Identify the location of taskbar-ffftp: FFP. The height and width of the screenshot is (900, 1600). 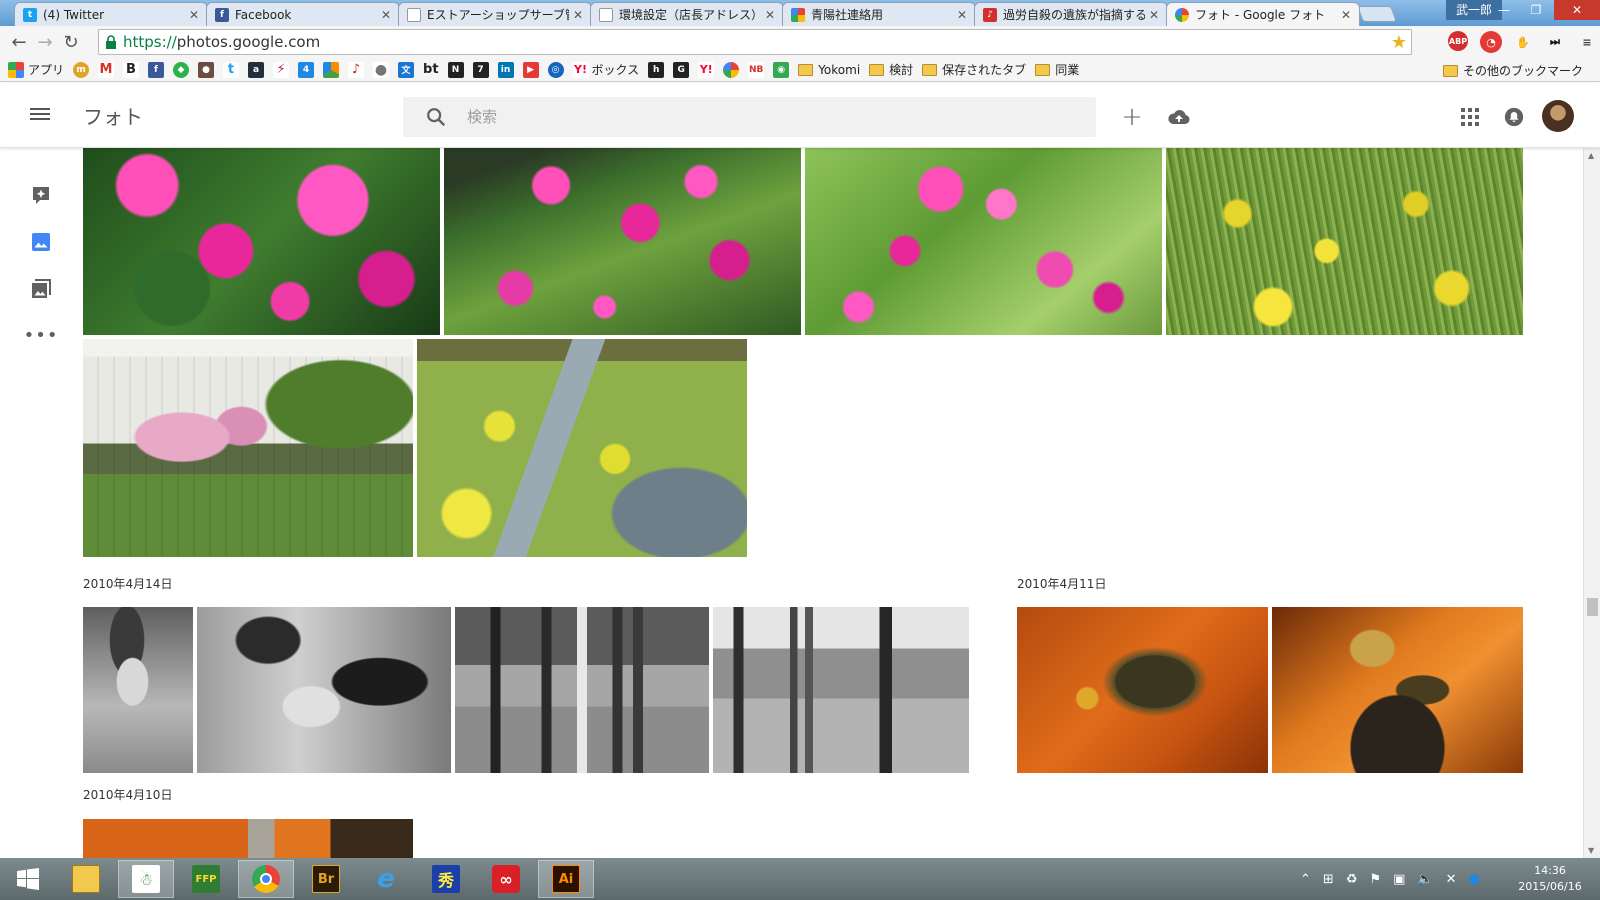
(206, 879).